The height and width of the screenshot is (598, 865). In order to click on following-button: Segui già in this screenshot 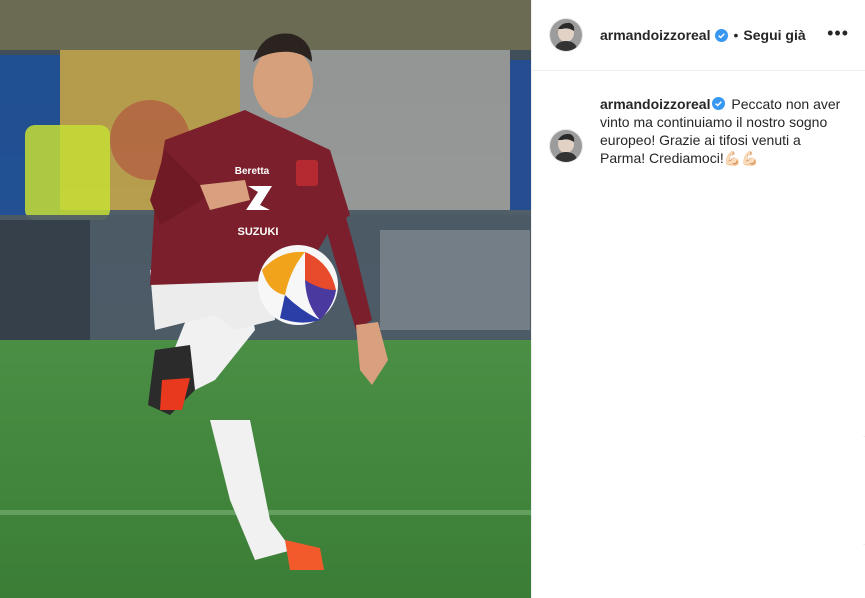, I will do `click(774, 35)`.